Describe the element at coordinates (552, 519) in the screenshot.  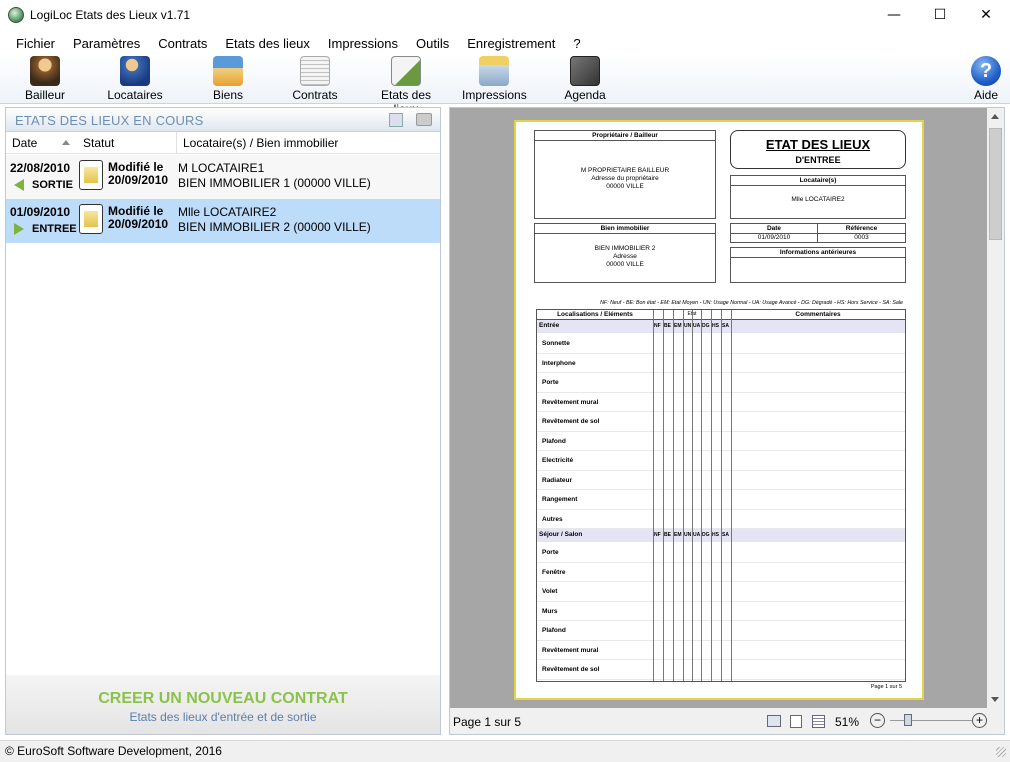
I see `doc-item-label: Autres` at that location.